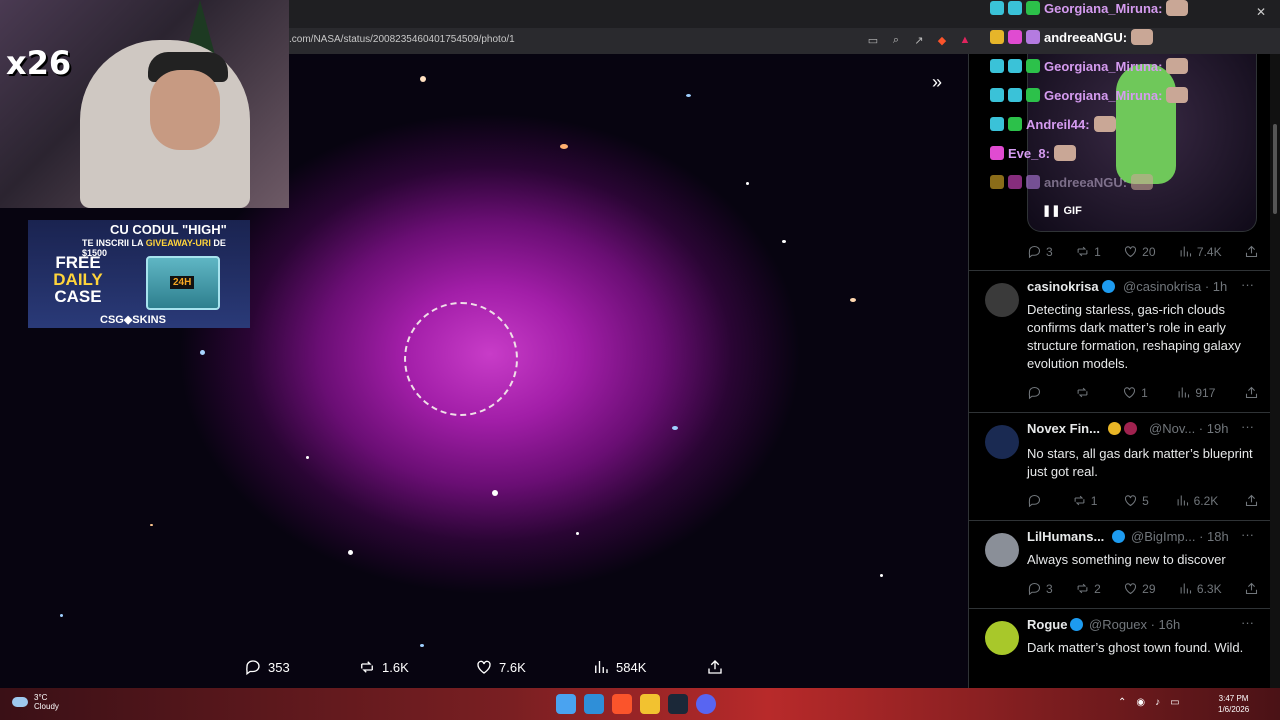  What do you see at coordinates (500, 667) in the screenshot?
I see `like-button: 7.6K` at bounding box center [500, 667].